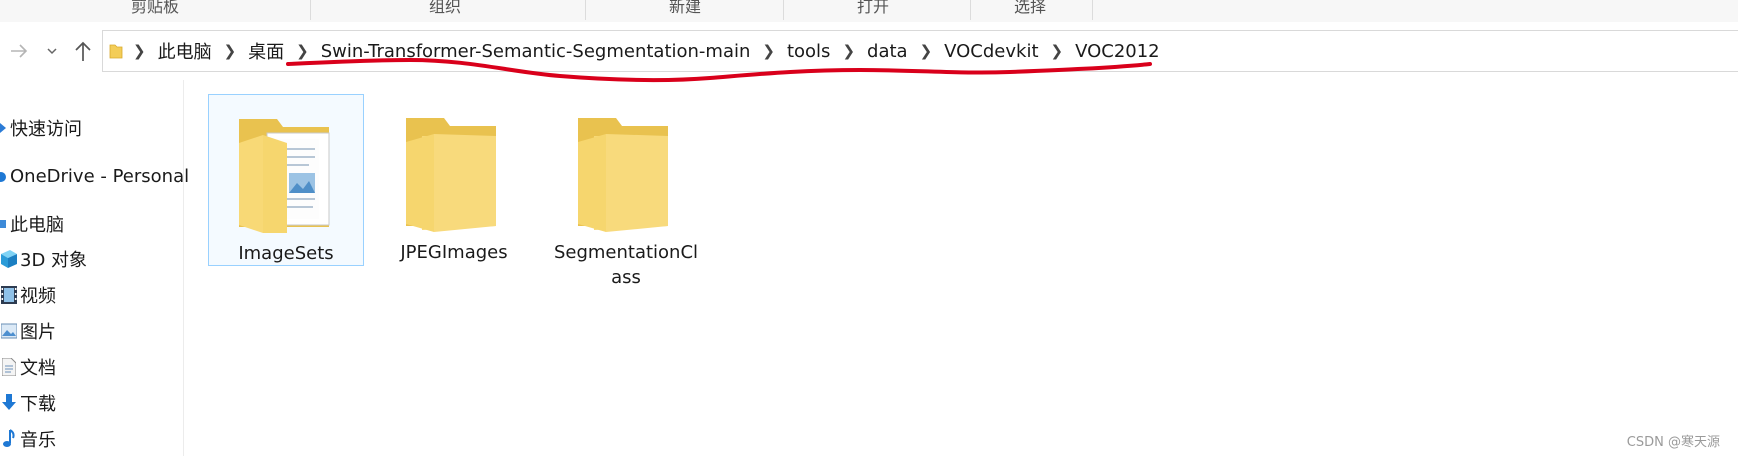  What do you see at coordinates (4, 128) in the screenshot?
I see `star-icon` at bounding box center [4, 128].